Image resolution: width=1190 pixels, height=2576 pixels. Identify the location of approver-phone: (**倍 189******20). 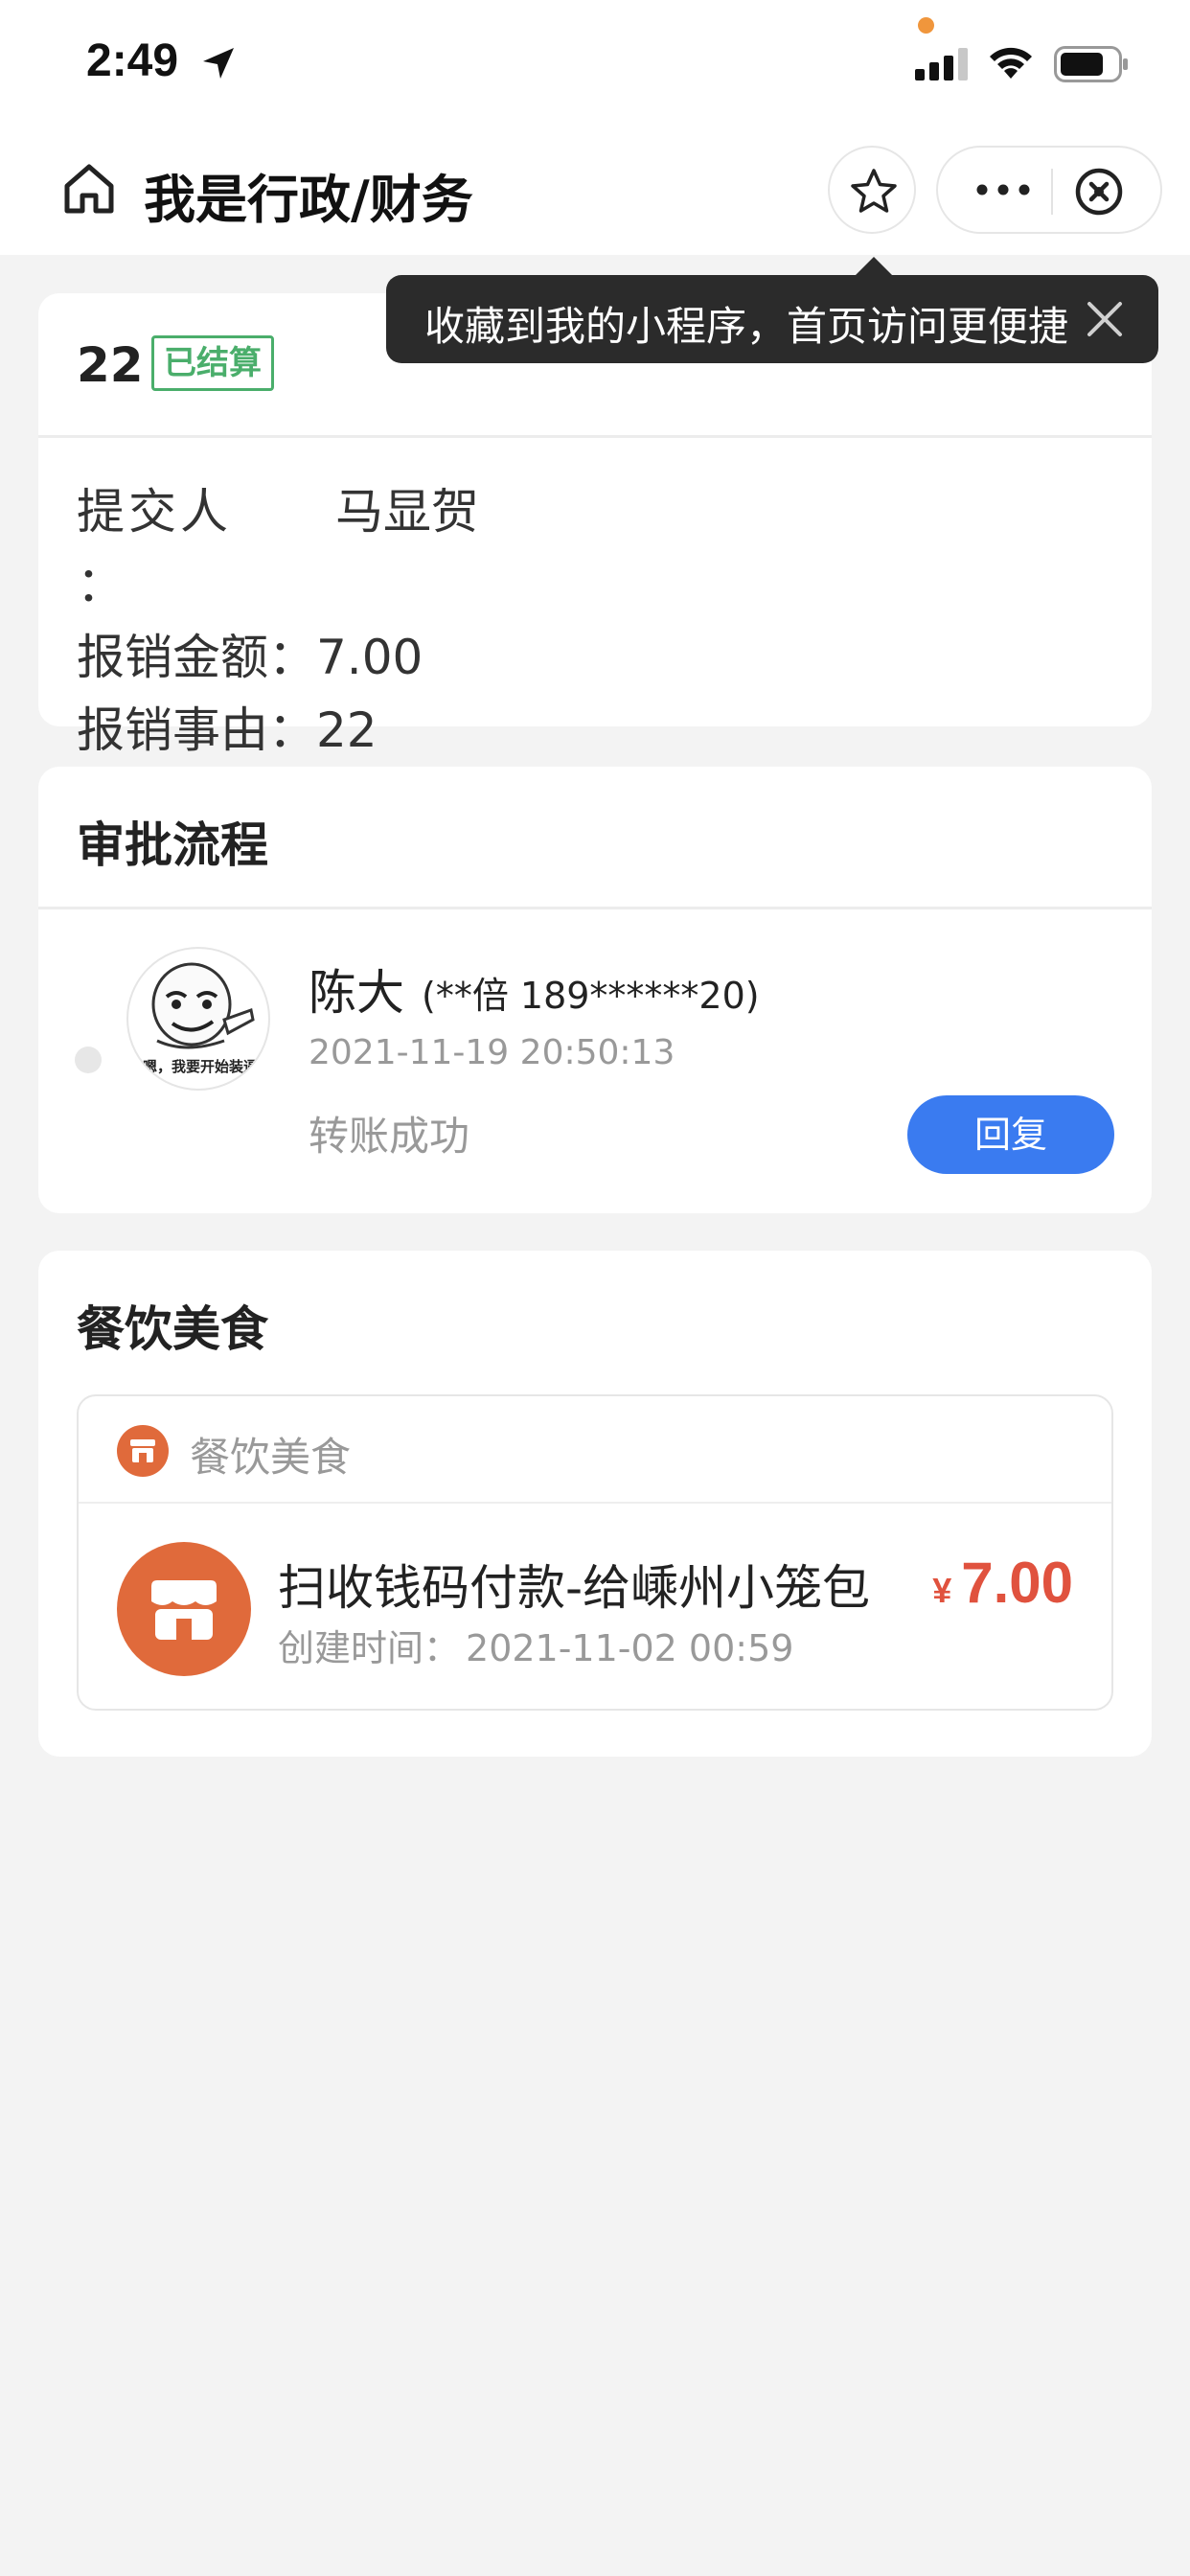
(591, 996).